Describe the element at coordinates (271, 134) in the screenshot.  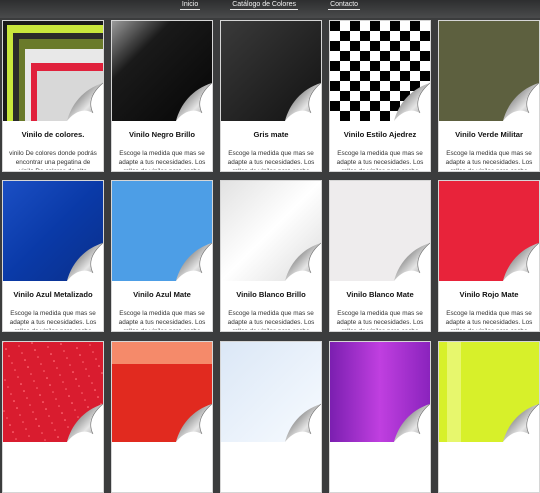
I see `product-title: Gris mate` at that location.